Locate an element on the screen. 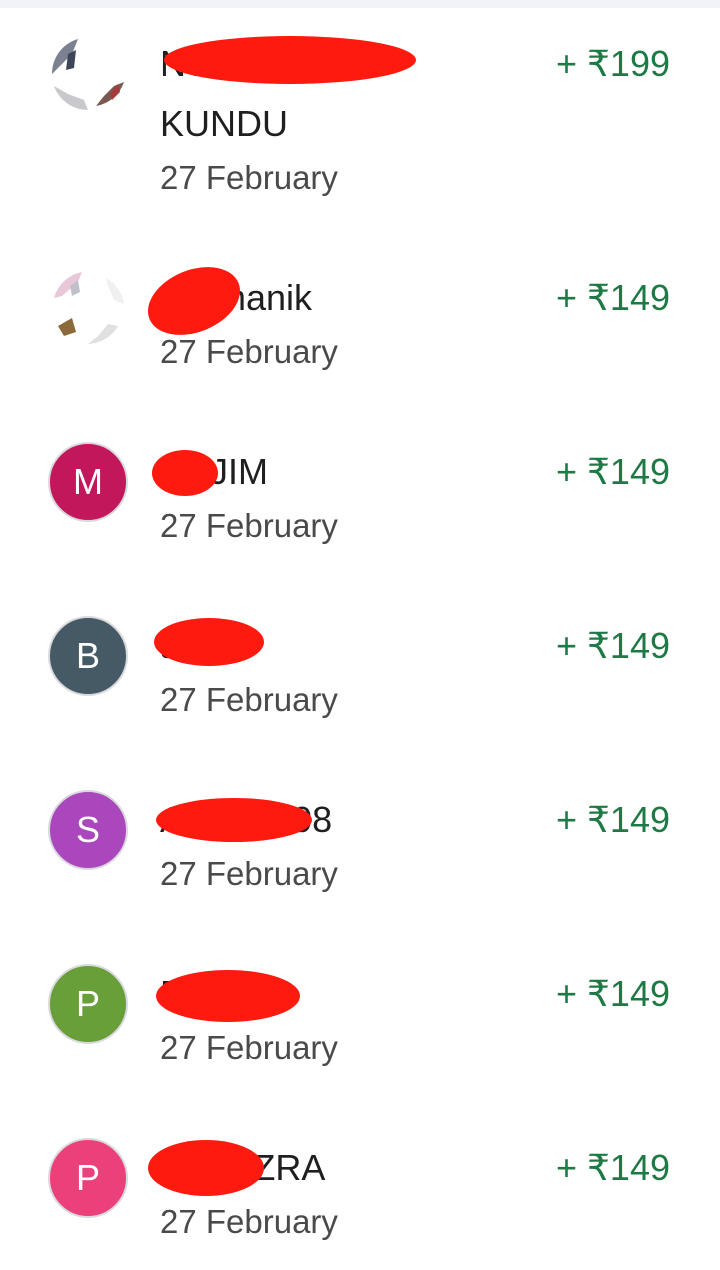 The width and height of the screenshot is (720, 1270). letter-avatar: M is located at coordinates (88, 482).